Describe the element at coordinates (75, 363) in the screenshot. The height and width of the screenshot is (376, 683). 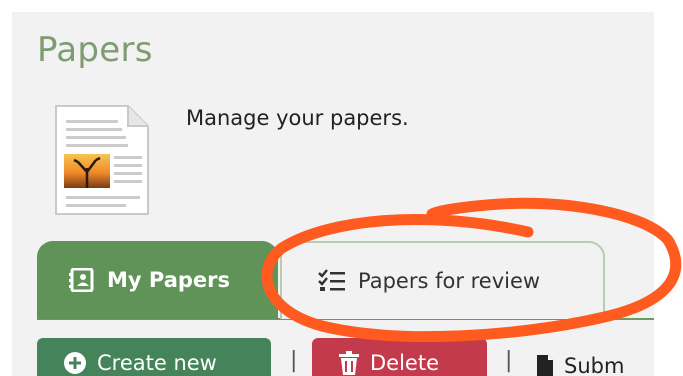
I see `plus-circle-icon` at that location.